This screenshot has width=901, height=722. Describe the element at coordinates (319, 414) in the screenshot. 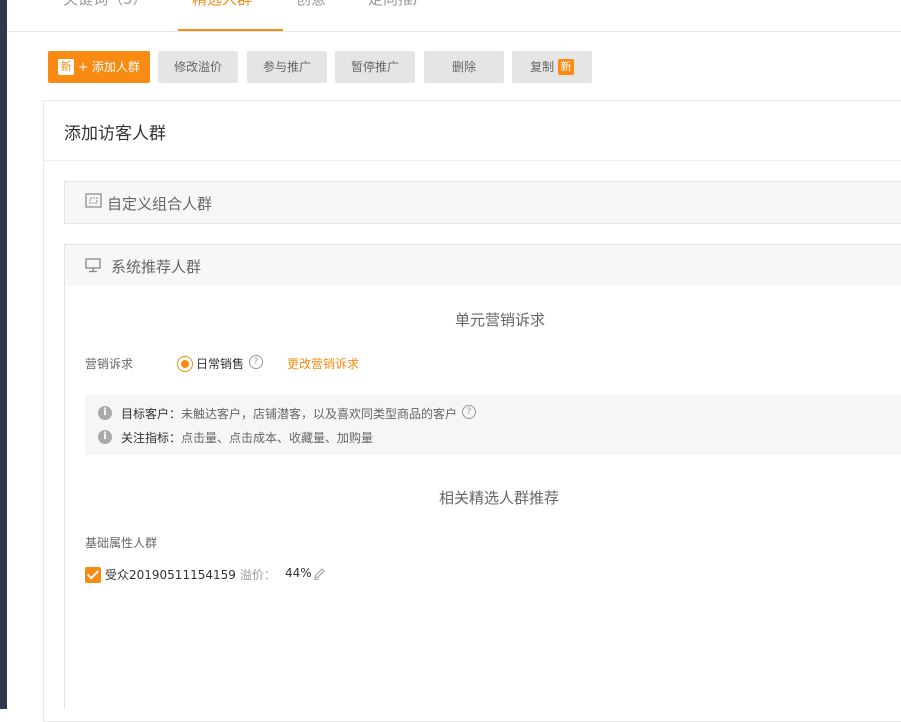

I see `target-customer-value: 未触达客户，店铺潜客，以及喜欢同类型商品的客户` at that location.